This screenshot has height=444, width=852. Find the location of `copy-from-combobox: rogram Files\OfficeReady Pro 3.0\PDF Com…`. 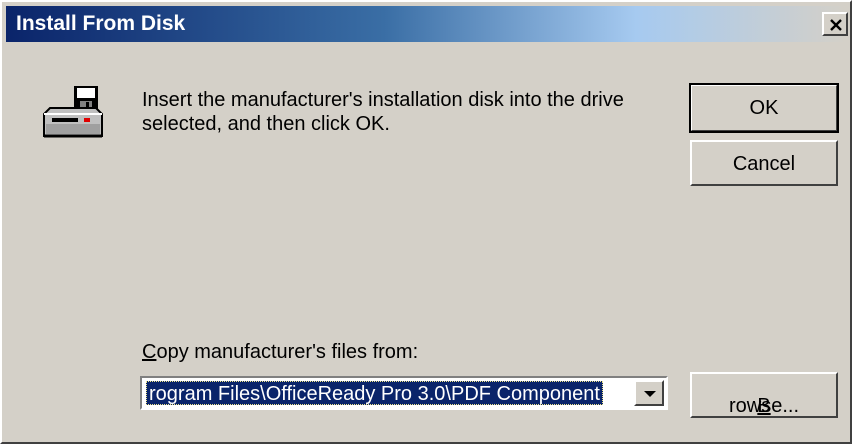

copy-from-combobox: rogram Files\OfficeReady Pro 3.0\PDF Com… is located at coordinates (404, 393).